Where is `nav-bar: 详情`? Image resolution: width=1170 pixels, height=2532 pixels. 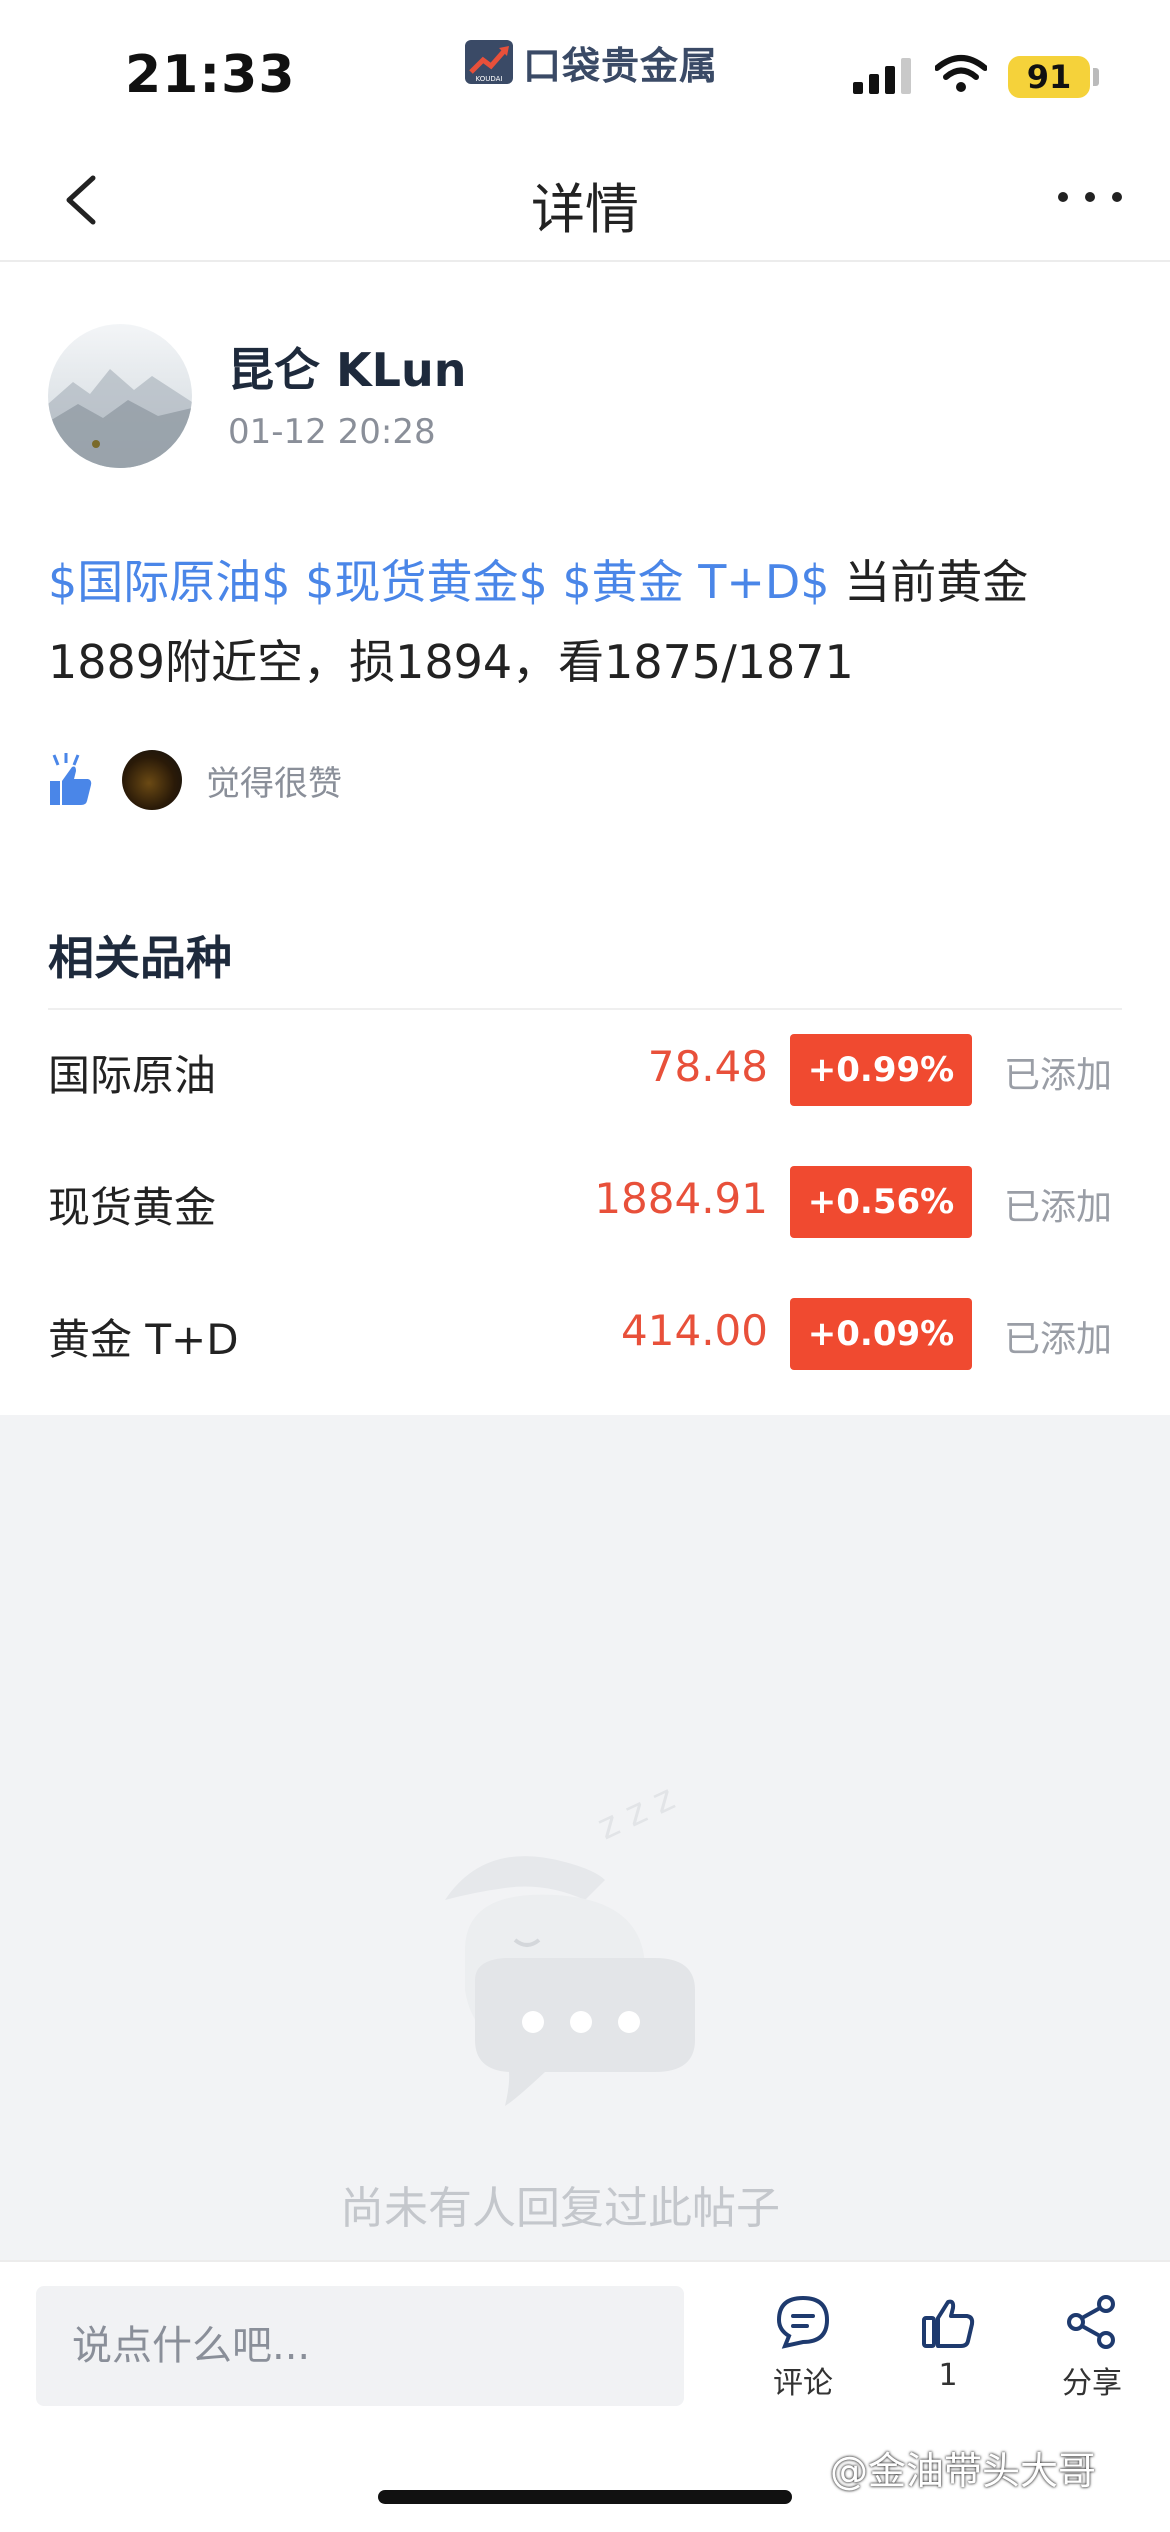 nav-bar: 详情 is located at coordinates (585, 201).